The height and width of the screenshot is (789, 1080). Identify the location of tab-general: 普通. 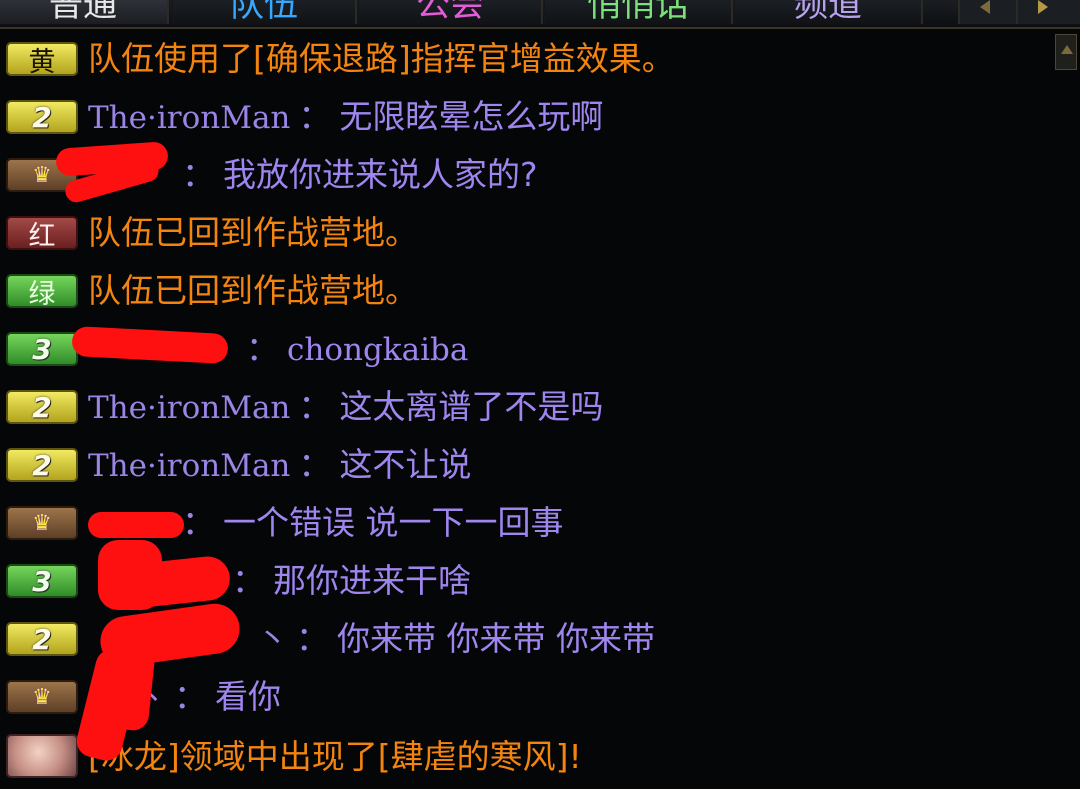
(84, 12).